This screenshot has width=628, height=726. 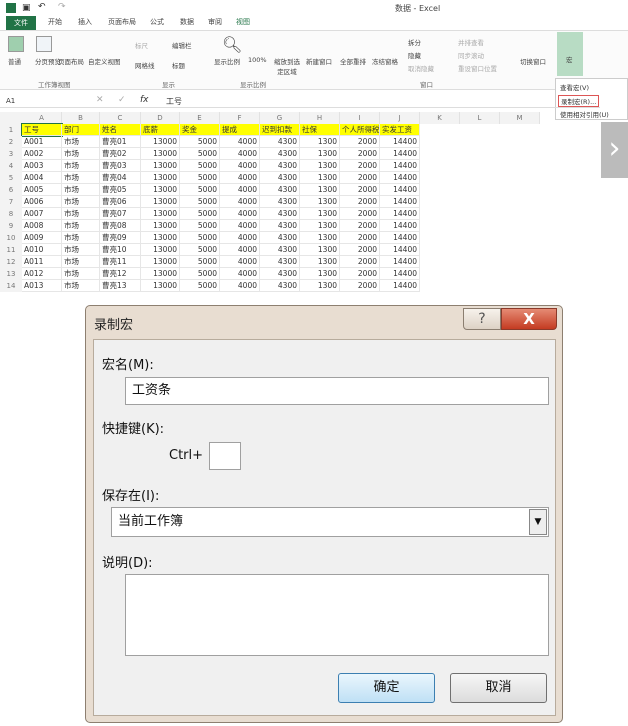 I want to click on cell: 曹亮07, so click(x=120, y=214).